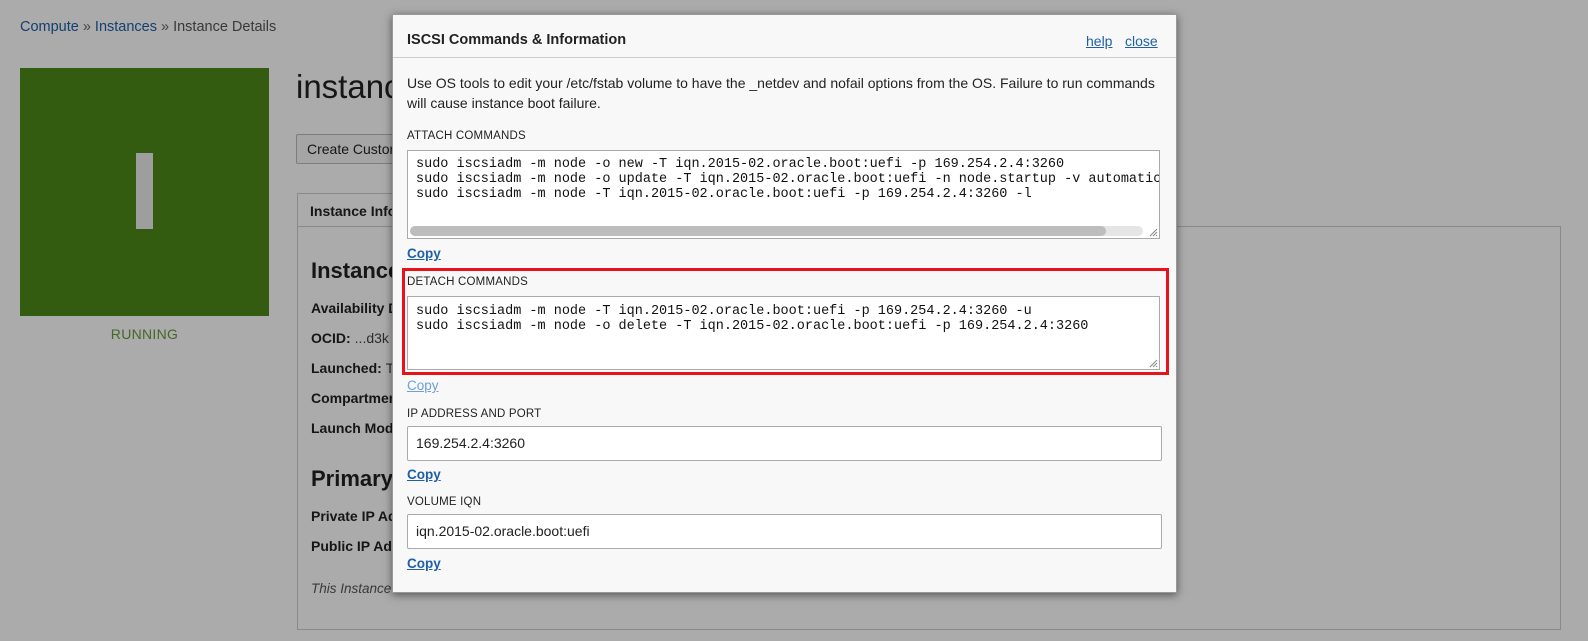 The image size is (1588, 641). I want to click on horizontal-scrollbar, so click(776, 231).